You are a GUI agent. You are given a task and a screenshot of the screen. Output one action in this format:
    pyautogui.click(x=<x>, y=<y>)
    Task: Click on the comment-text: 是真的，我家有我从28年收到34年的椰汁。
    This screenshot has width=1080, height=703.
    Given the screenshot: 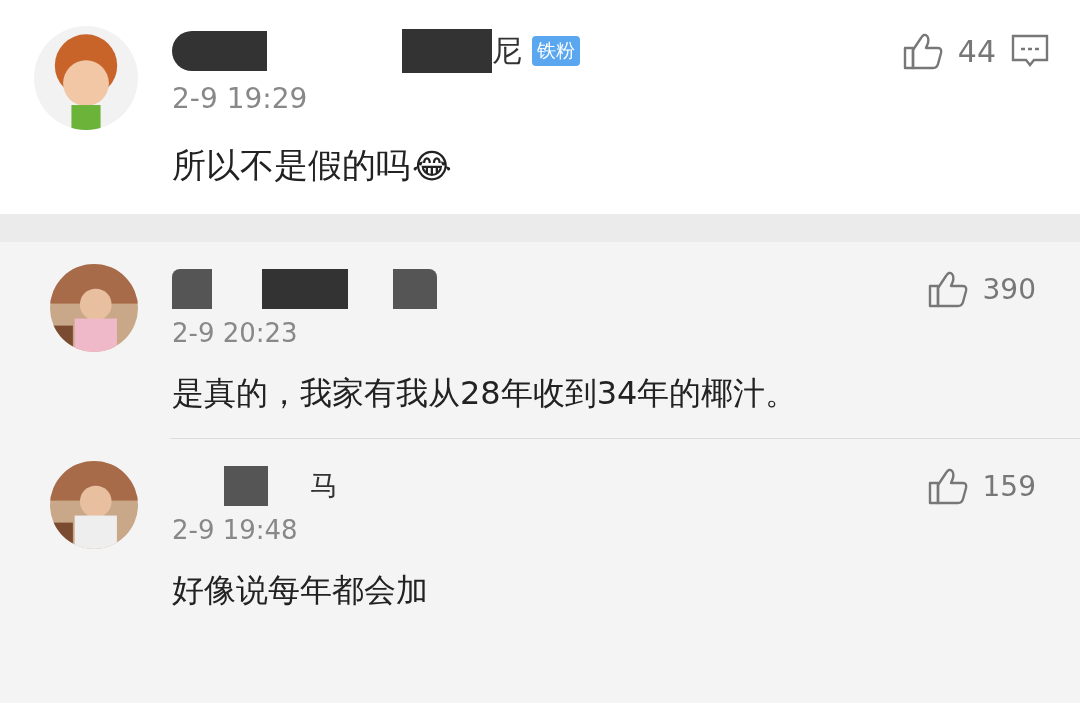 What is the action you would take?
    pyautogui.click(x=485, y=393)
    